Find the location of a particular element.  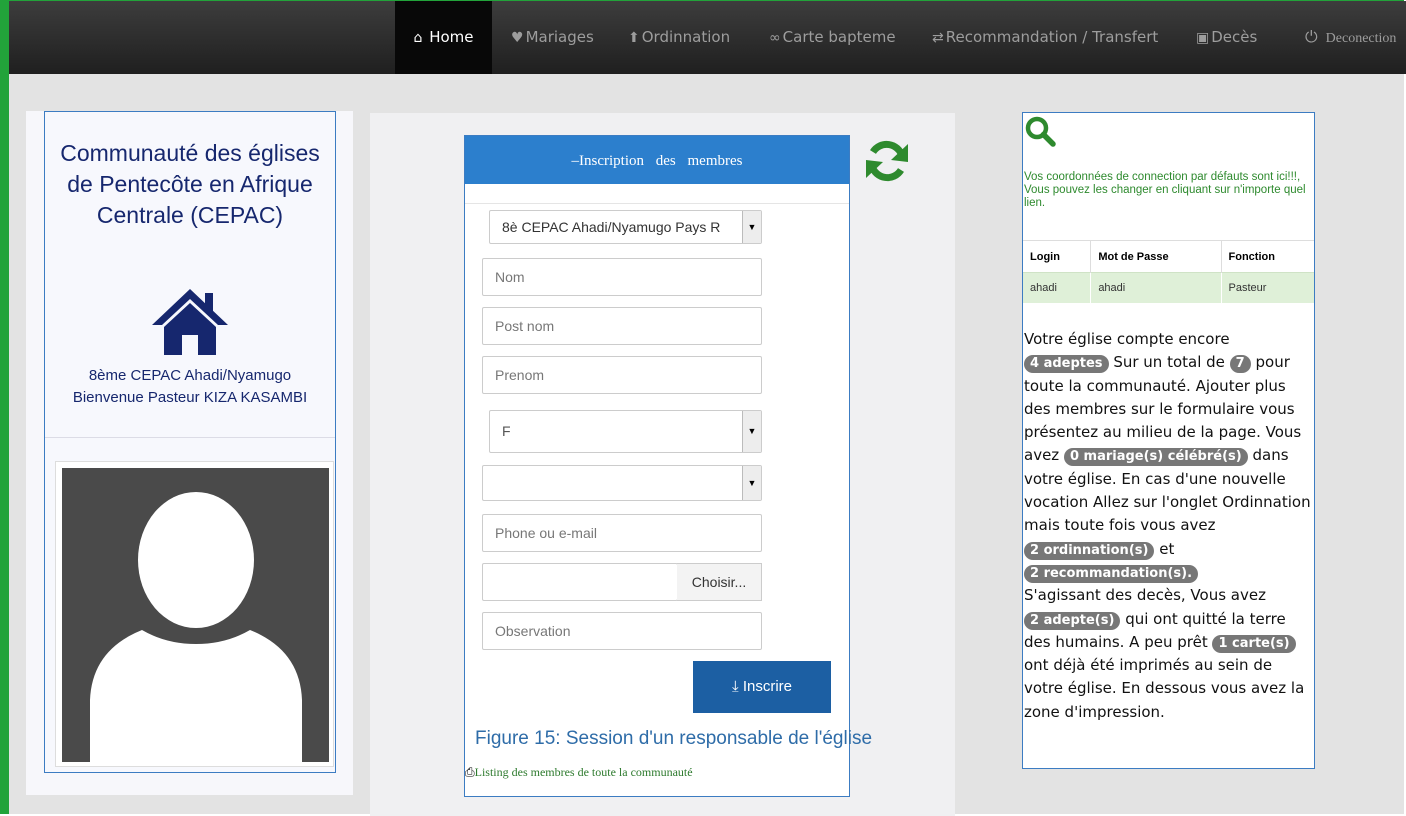

sex-select: F ▼ is located at coordinates (625, 431).